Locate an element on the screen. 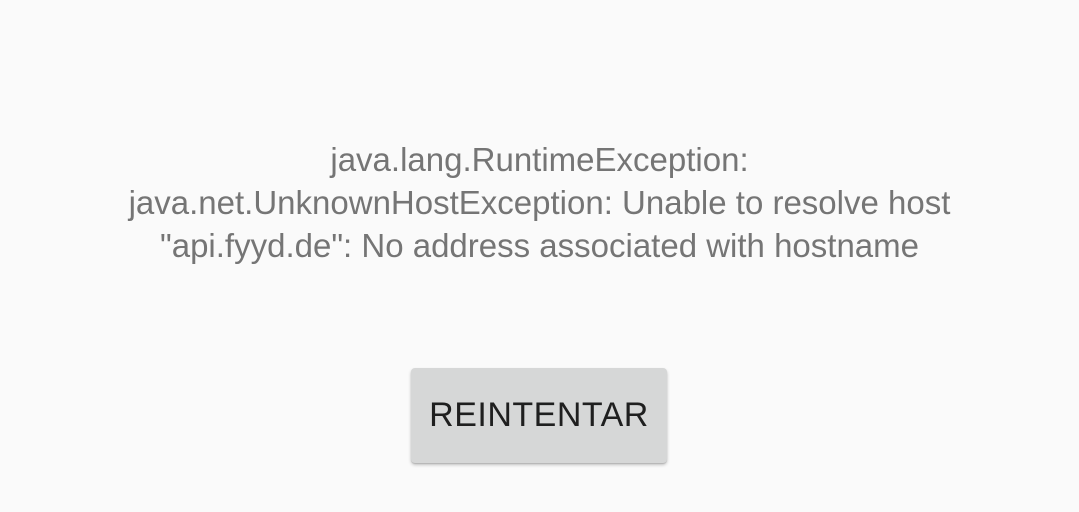 The image size is (1079, 512). retry-button: REINTENTAR is located at coordinates (539, 415).